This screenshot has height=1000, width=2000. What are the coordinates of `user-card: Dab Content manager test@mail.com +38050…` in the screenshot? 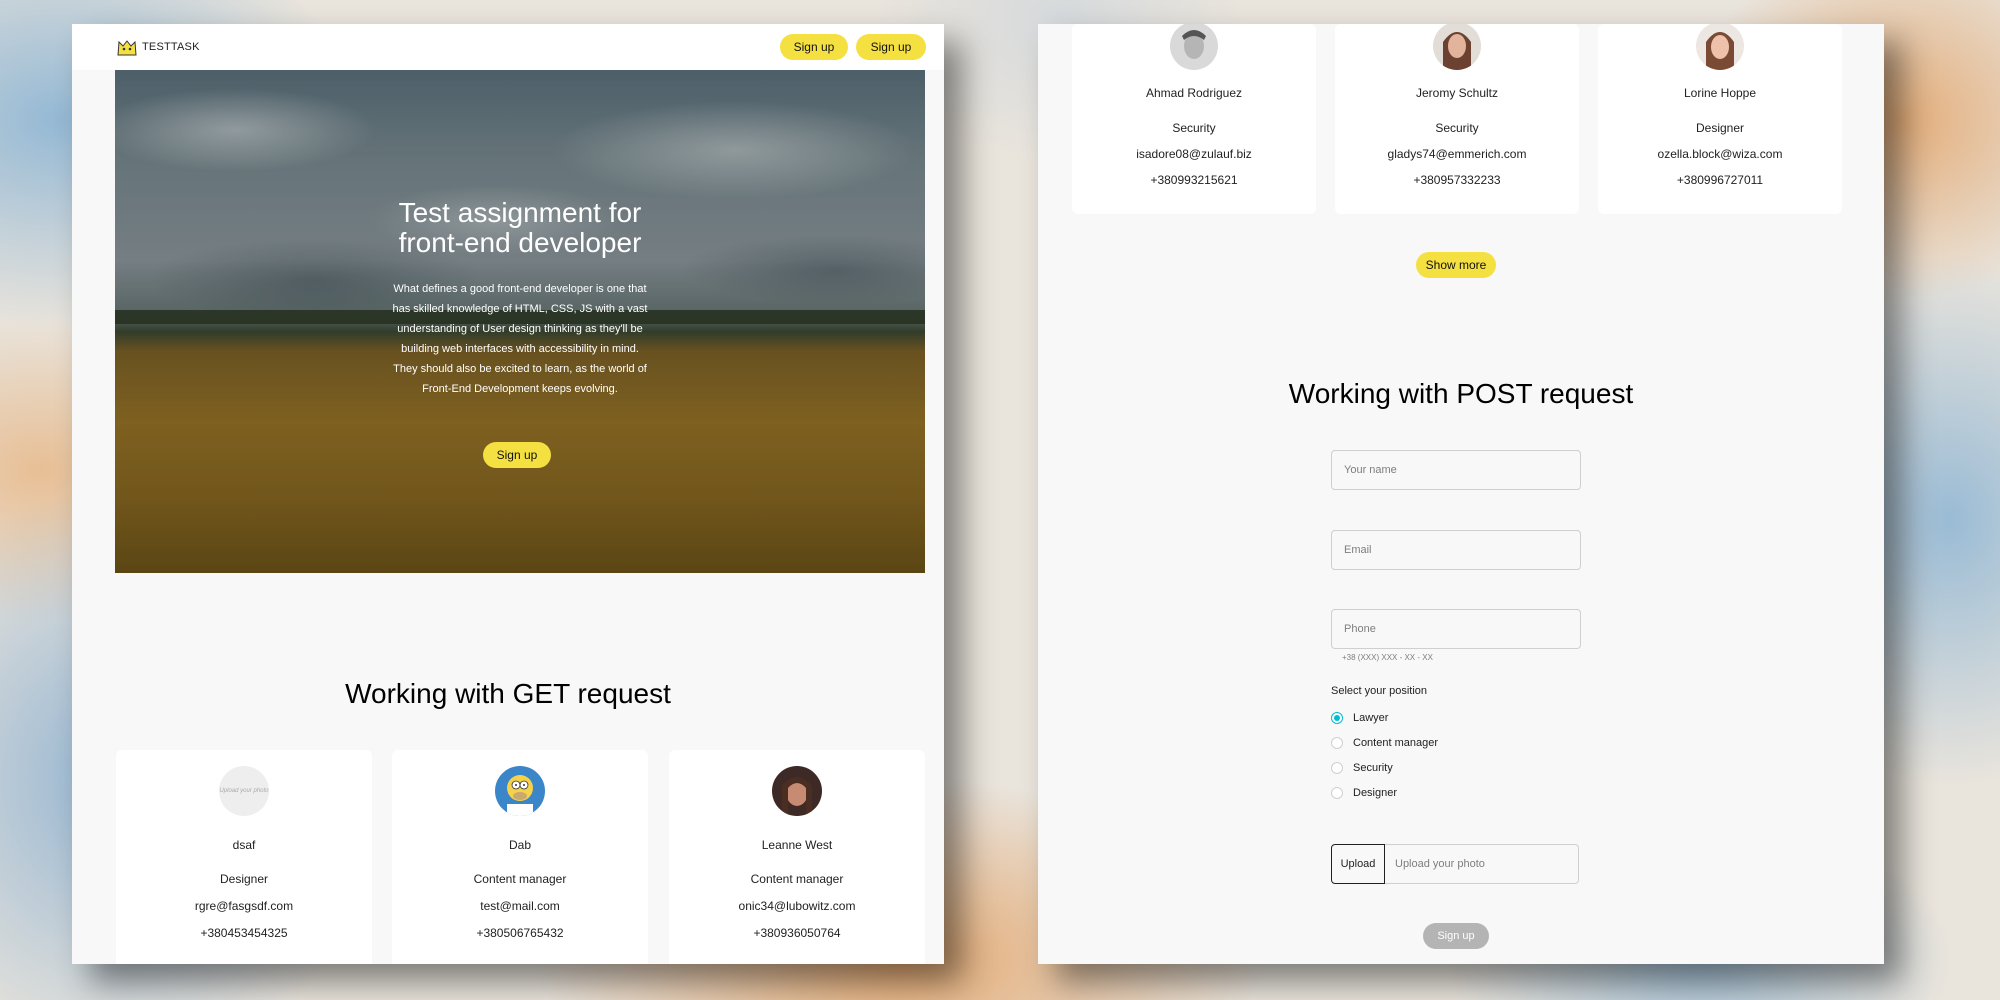 It's located at (520, 857).